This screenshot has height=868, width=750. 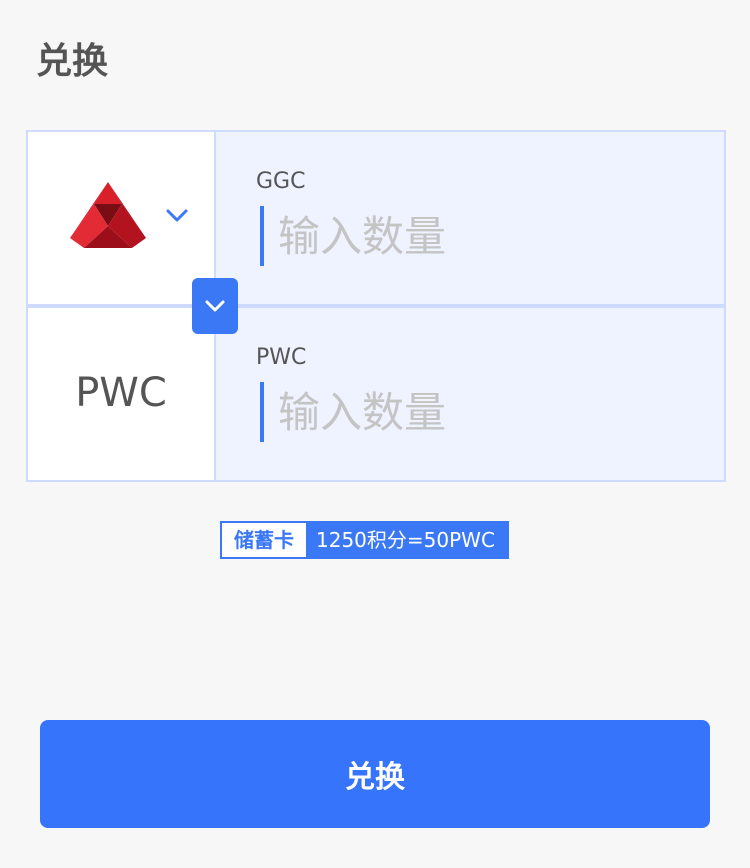 I want to click on rate-badge: 储蓄卡 1250积分=50PWC, so click(x=364, y=540).